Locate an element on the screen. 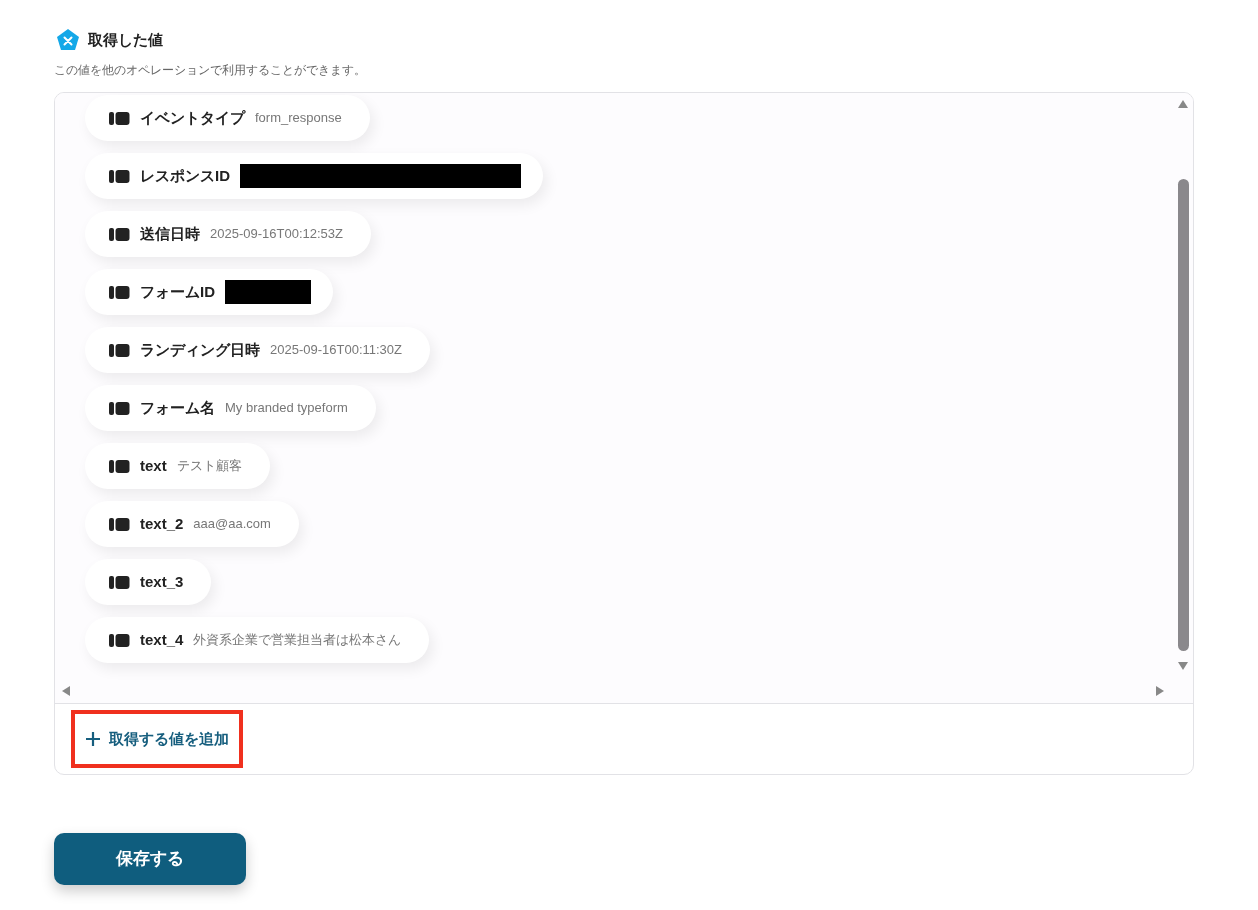 This screenshot has height=910, width=1258. value-chip: イベントタイプ form_response is located at coordinates (227, 118).